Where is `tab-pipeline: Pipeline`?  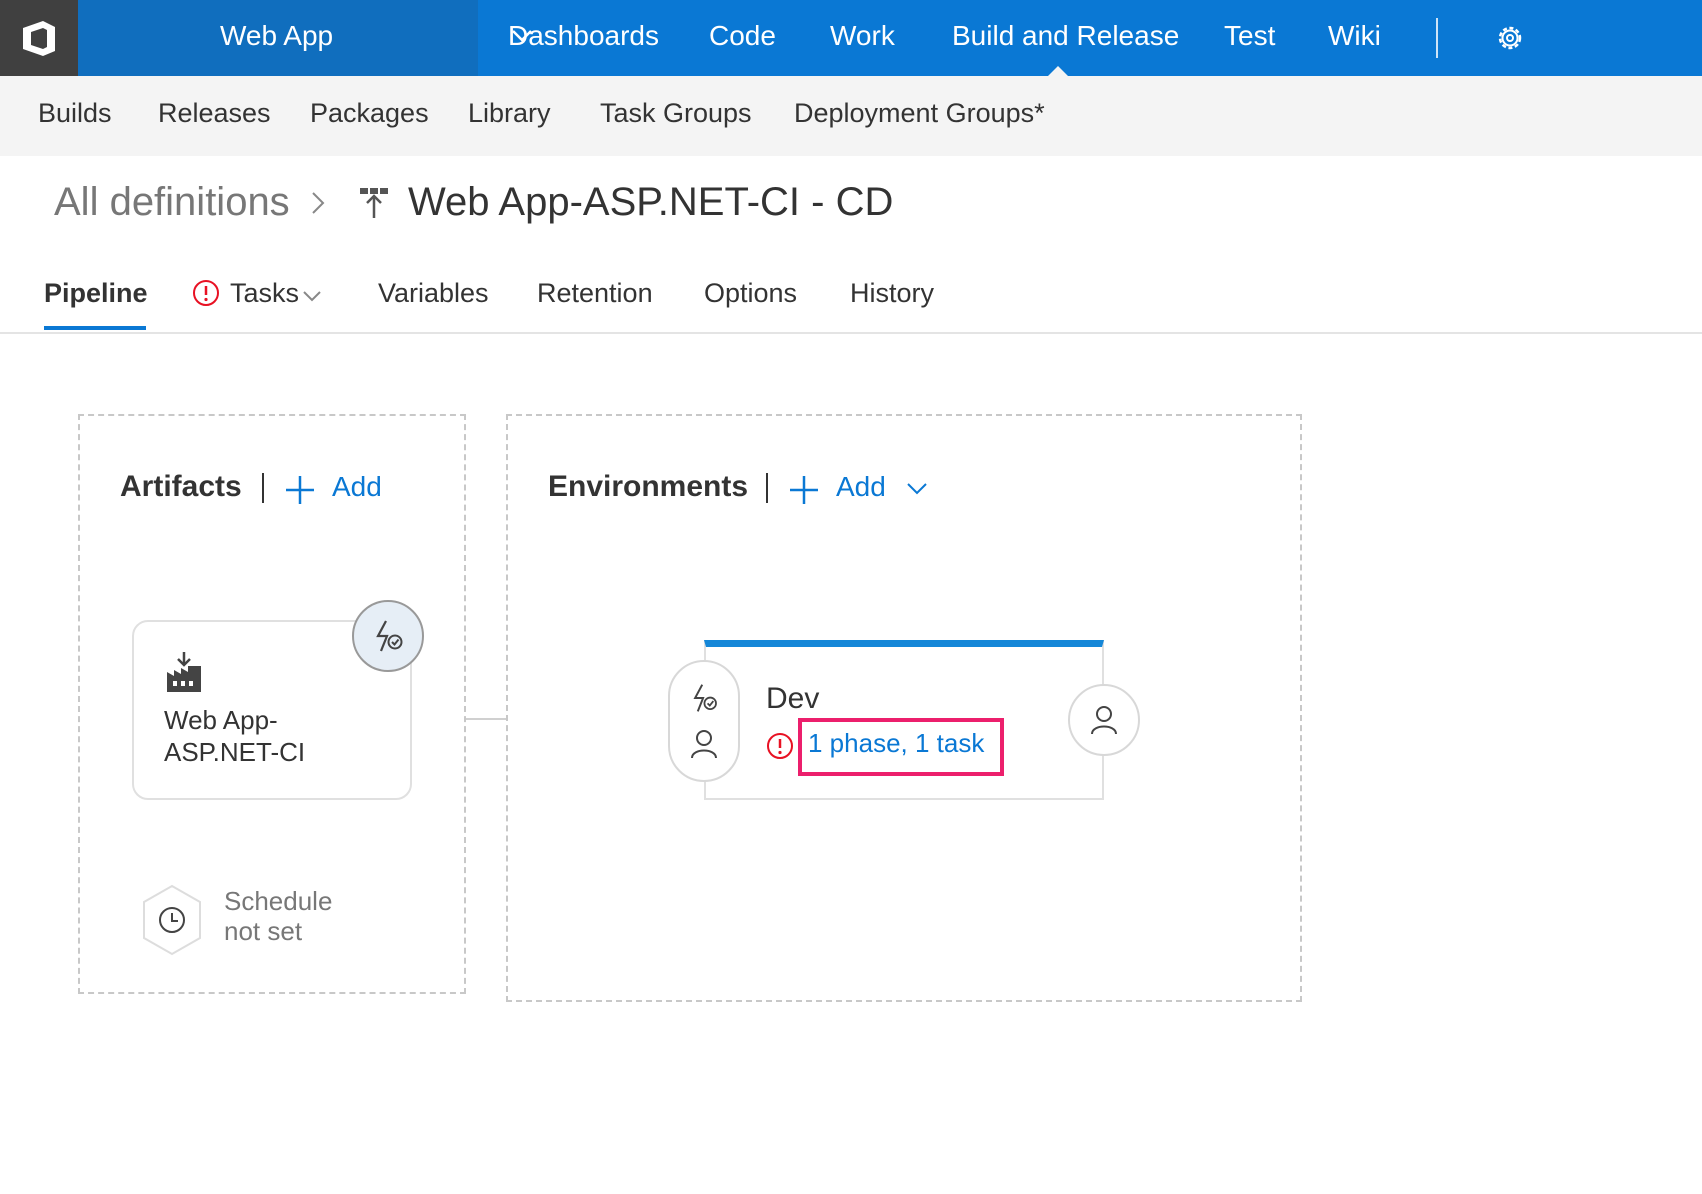
tab-pipeline: Pipeline is located at coordinates (96, 293).